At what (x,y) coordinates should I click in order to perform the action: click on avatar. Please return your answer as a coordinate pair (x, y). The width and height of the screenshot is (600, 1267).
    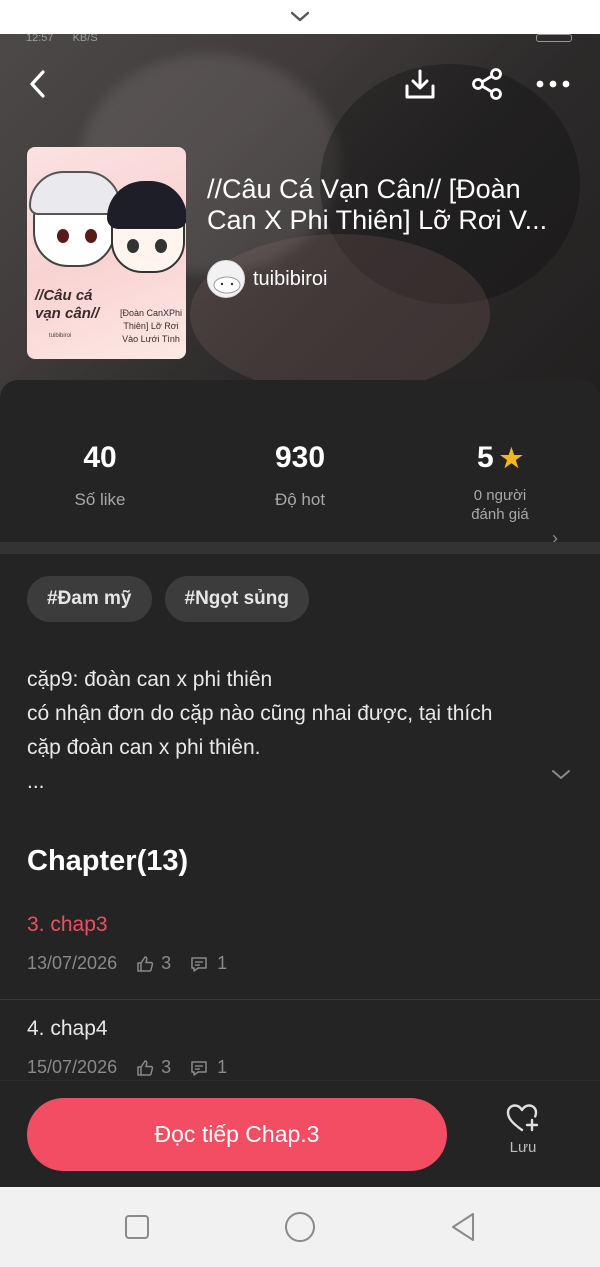
    Looking at the image, I should click on (226, 279).